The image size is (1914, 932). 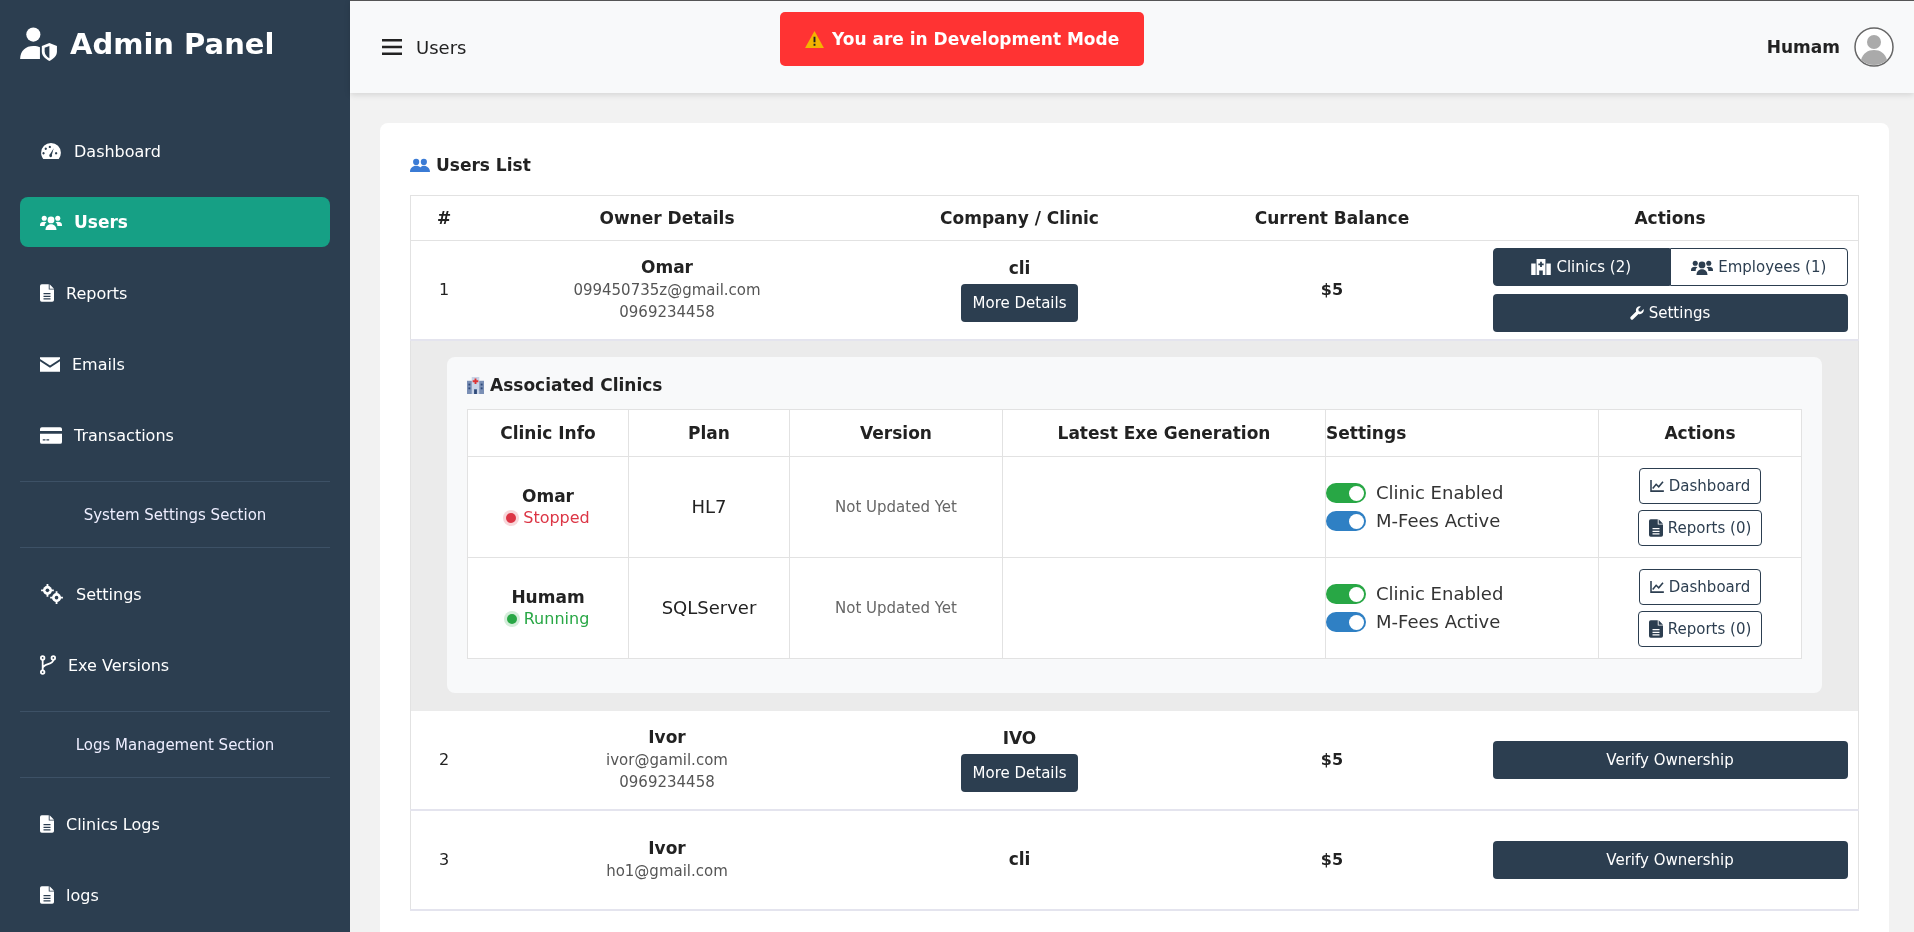 I want to click on hospital-icon, so click(x=475, y=385).